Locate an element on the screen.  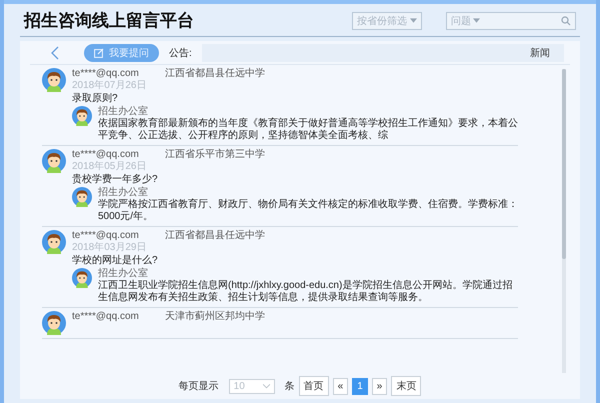
notice-bar: 新闻 is located at coordinates (383, 53).